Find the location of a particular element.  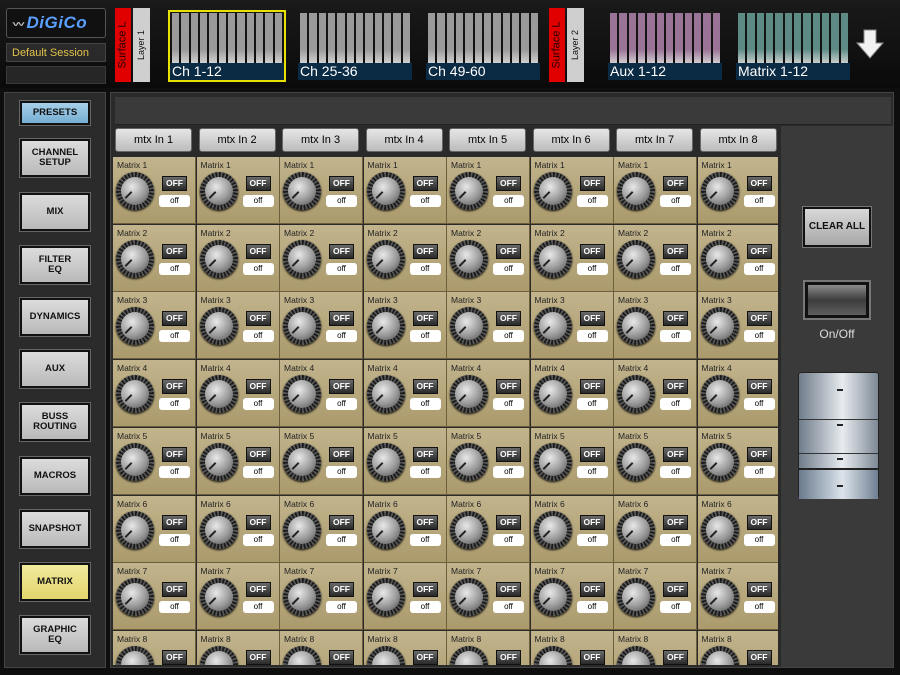

sidebar-item-matrix: MATRIX is located at coordinates (55, 582).